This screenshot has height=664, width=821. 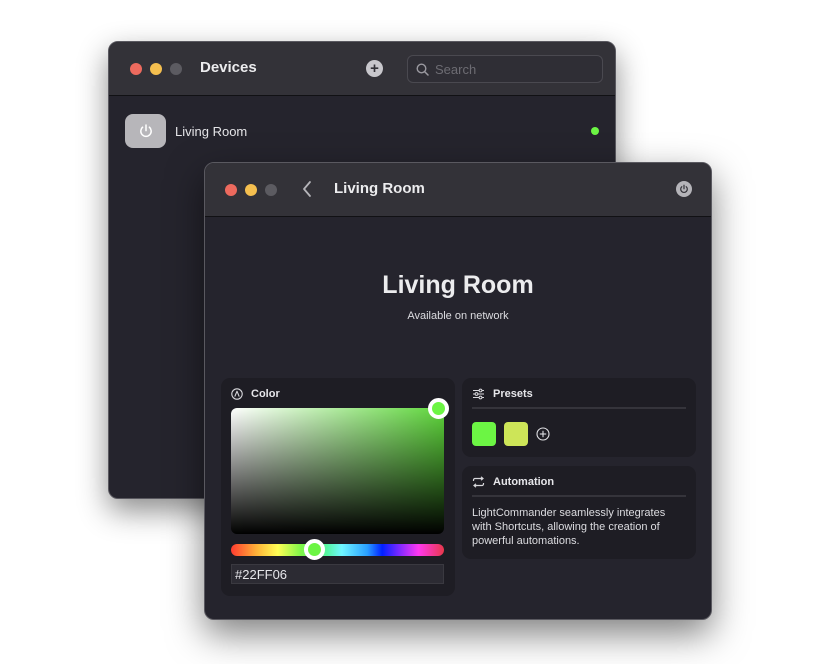 What do you see at coordinates (211, 131) in the screenshot?
I see `device-name: Living Room` at bounding box center [211, 131].